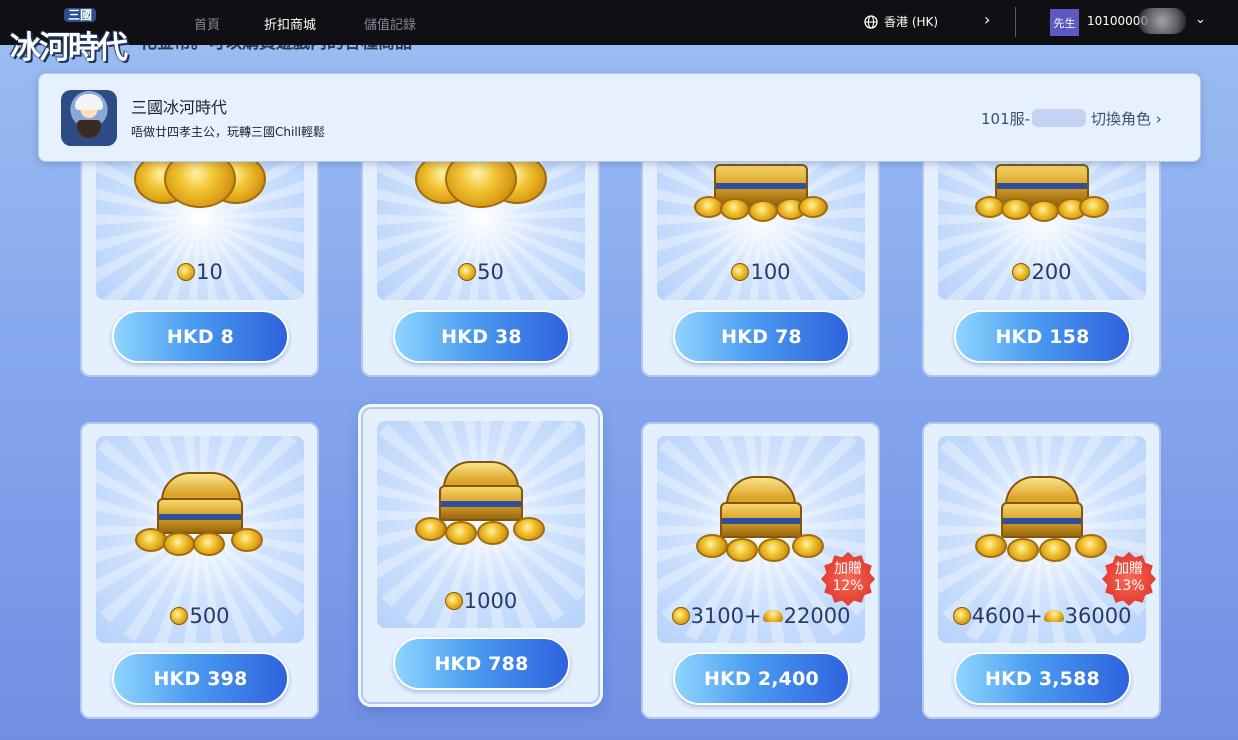  I want to click on nav-home: 首頁, so click(207, 23).